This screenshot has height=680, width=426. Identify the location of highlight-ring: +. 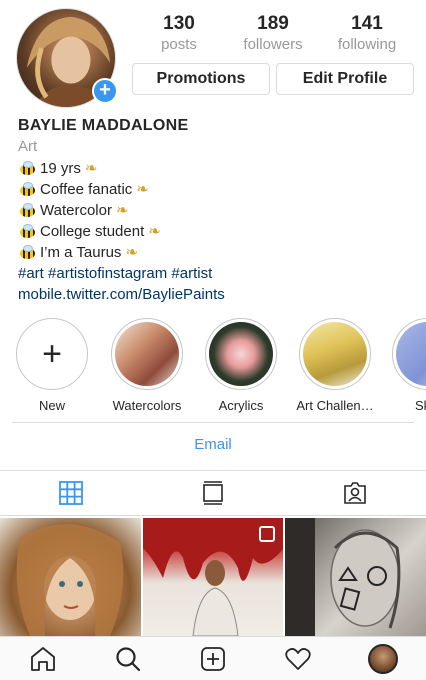
(52, 354).